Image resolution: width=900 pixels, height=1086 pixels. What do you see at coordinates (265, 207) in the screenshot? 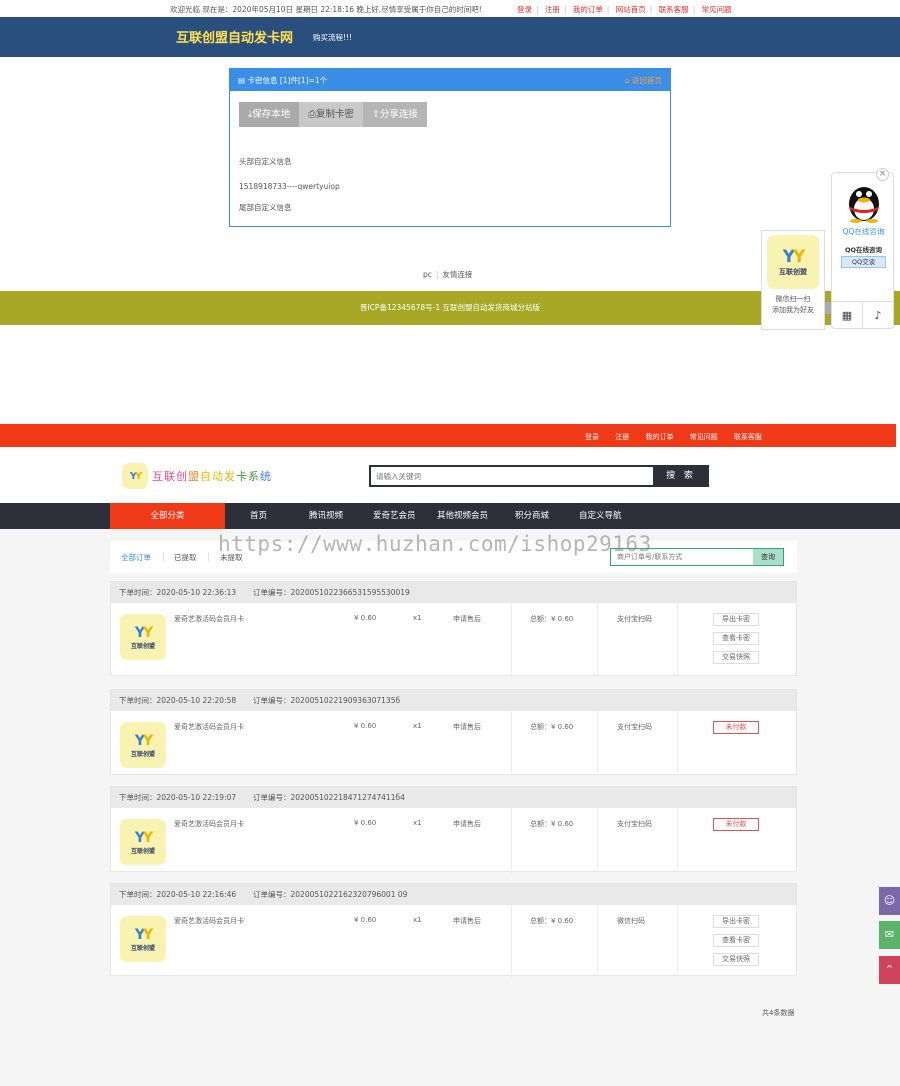
I see `tail-message: 尾部自定义信息` at bounding box center [265, 207].